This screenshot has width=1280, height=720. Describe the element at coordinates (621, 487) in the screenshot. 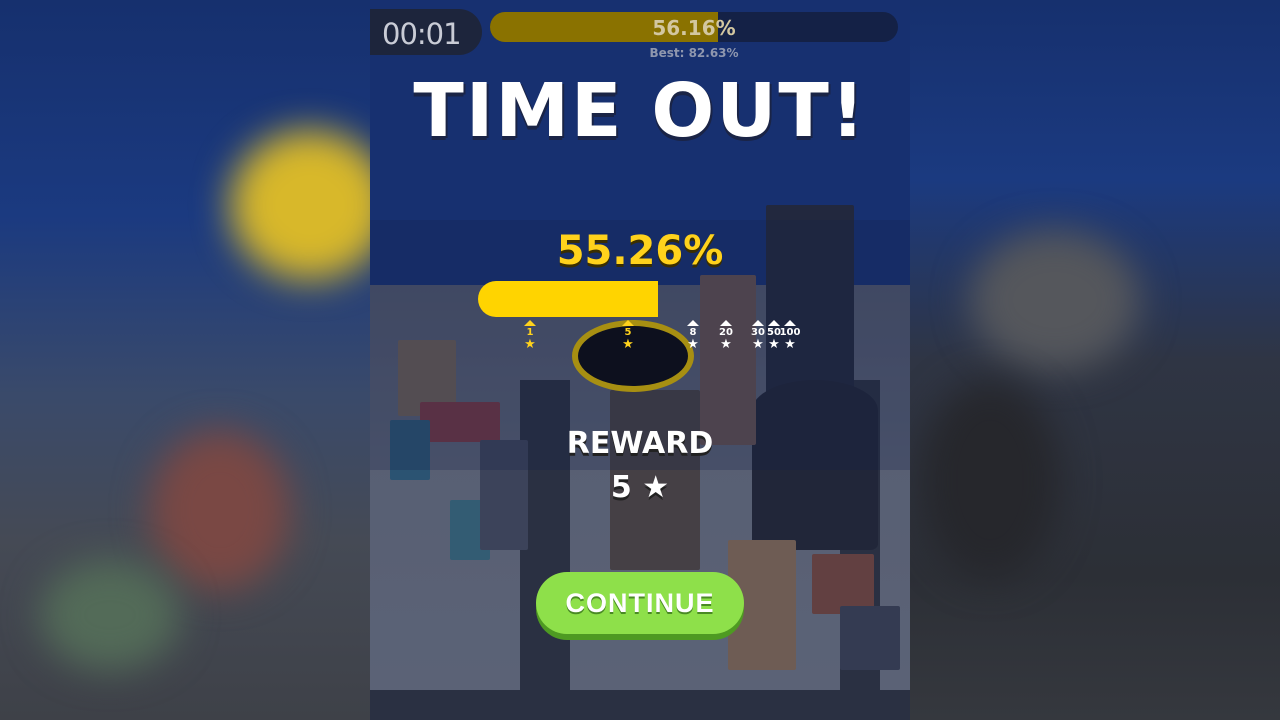

I see `reward-amount-value: 5` at that location.